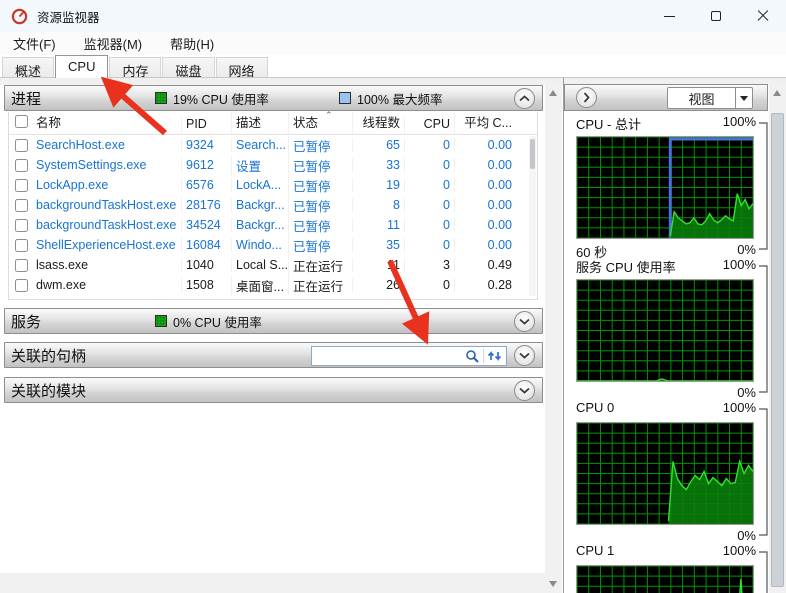 Image resolution: width=786 pixels, height=593 pixels. Describe the element at coordinates (28, 68) in the screenshot. I see `tab-overview: 概述` at that location.